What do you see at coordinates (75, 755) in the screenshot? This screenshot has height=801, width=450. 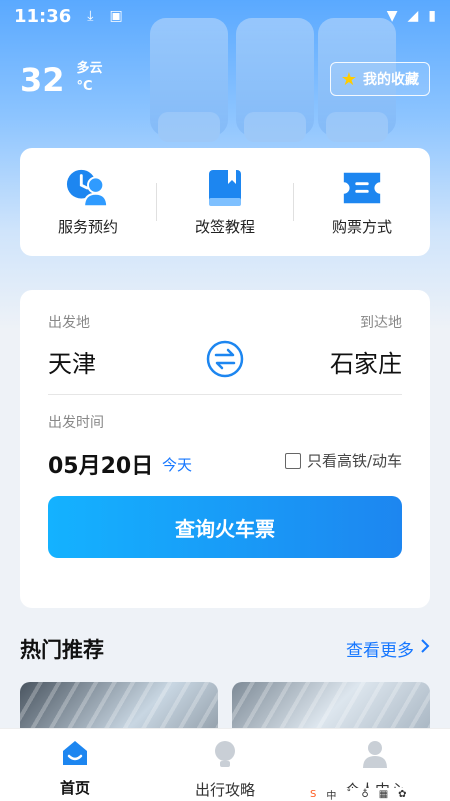 I see `home-icon` at bounding box center [75, 755].